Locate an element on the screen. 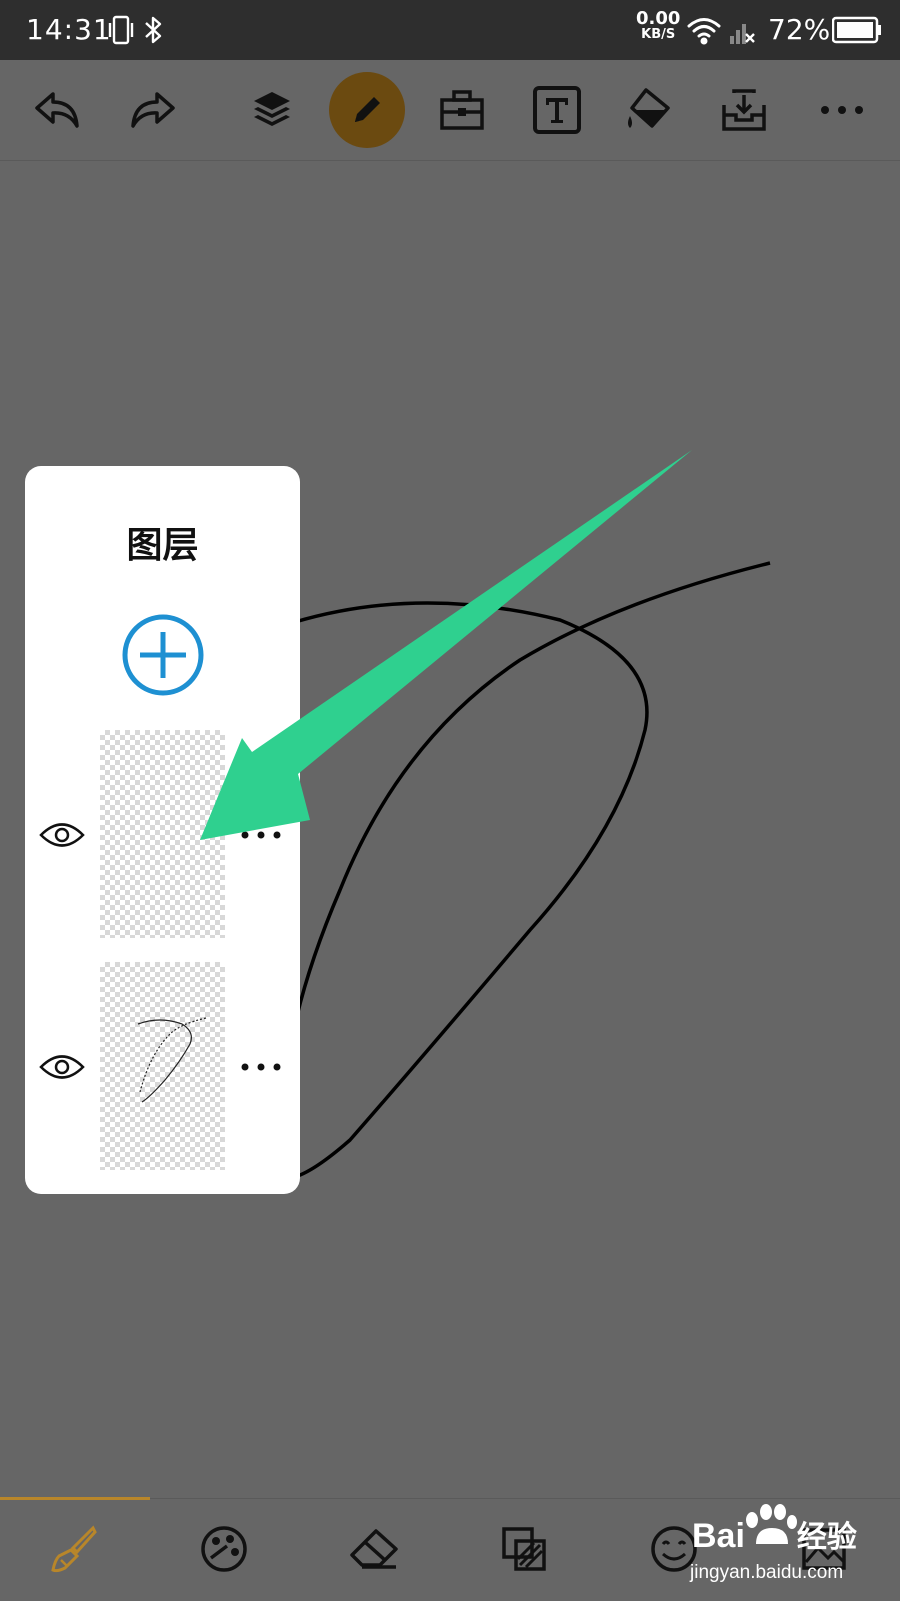 This screenshot has width=900, height=1601. layer-blend-button is located at coordinates (524, 1549).